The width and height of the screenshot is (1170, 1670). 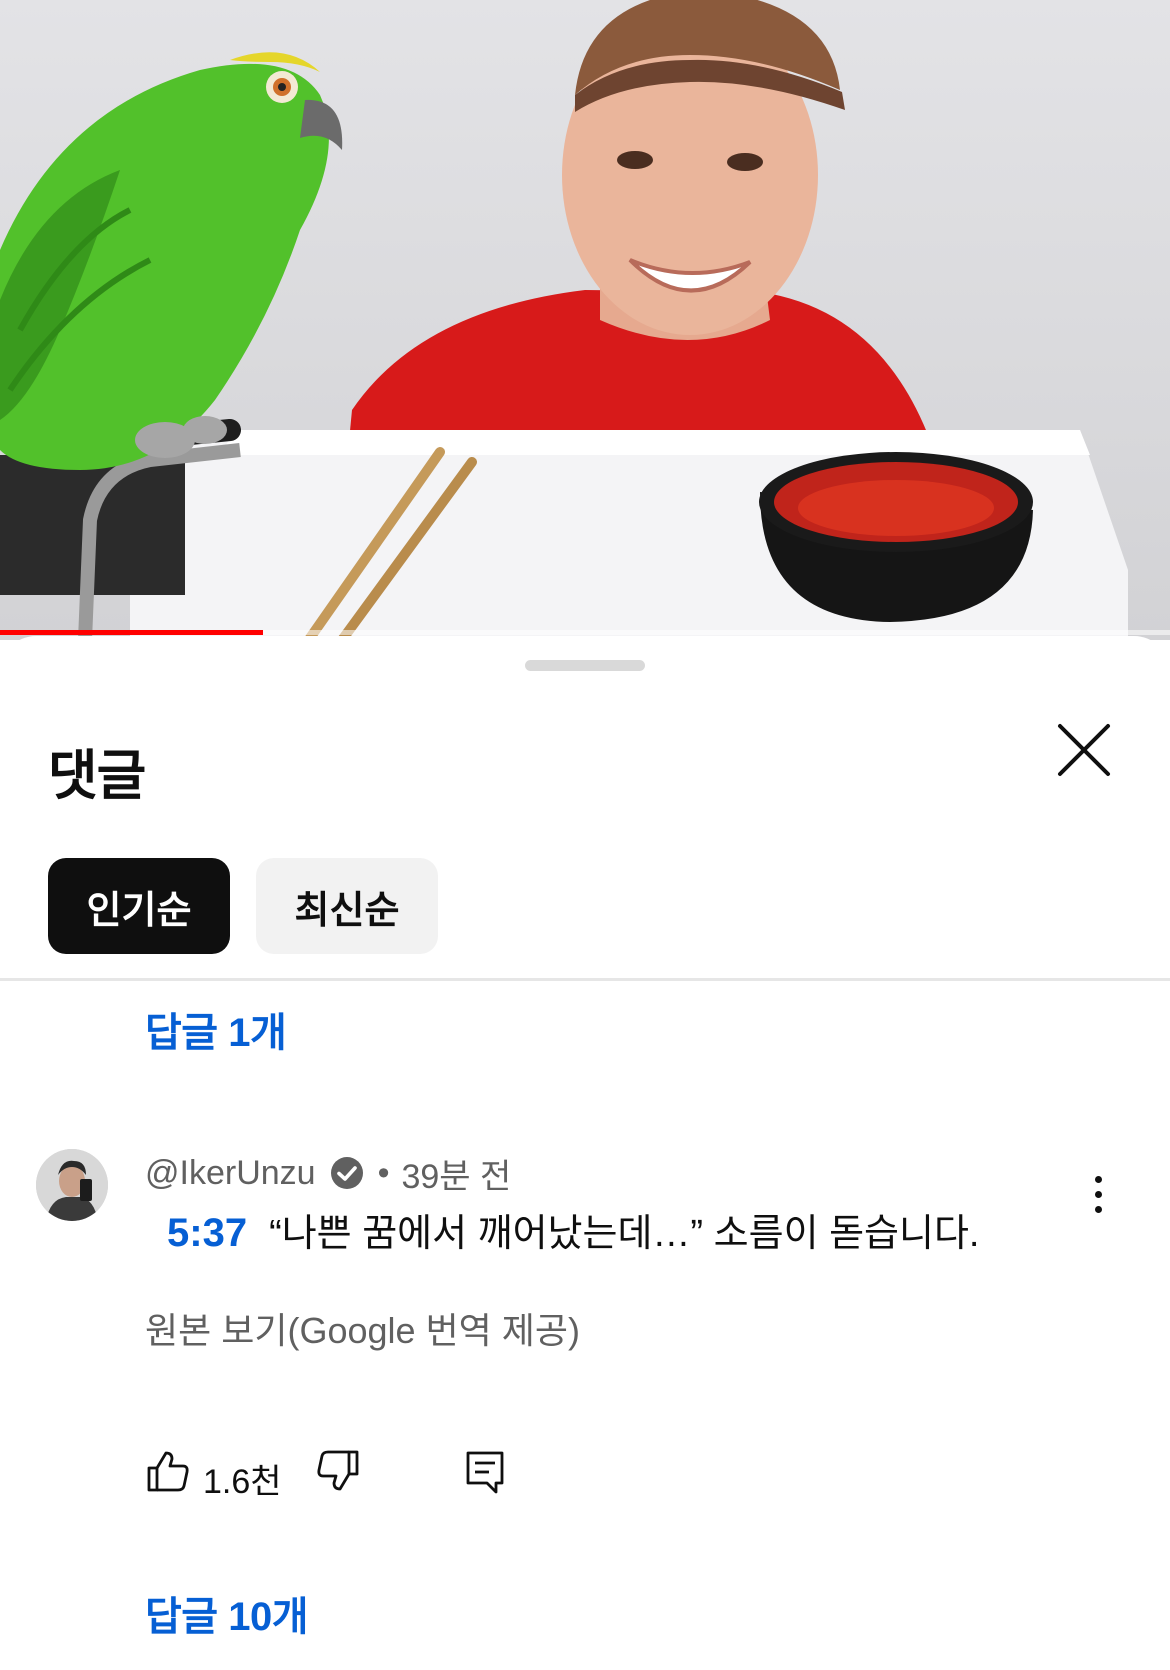 I want to click on like-button, so click(x=168, y=1471).